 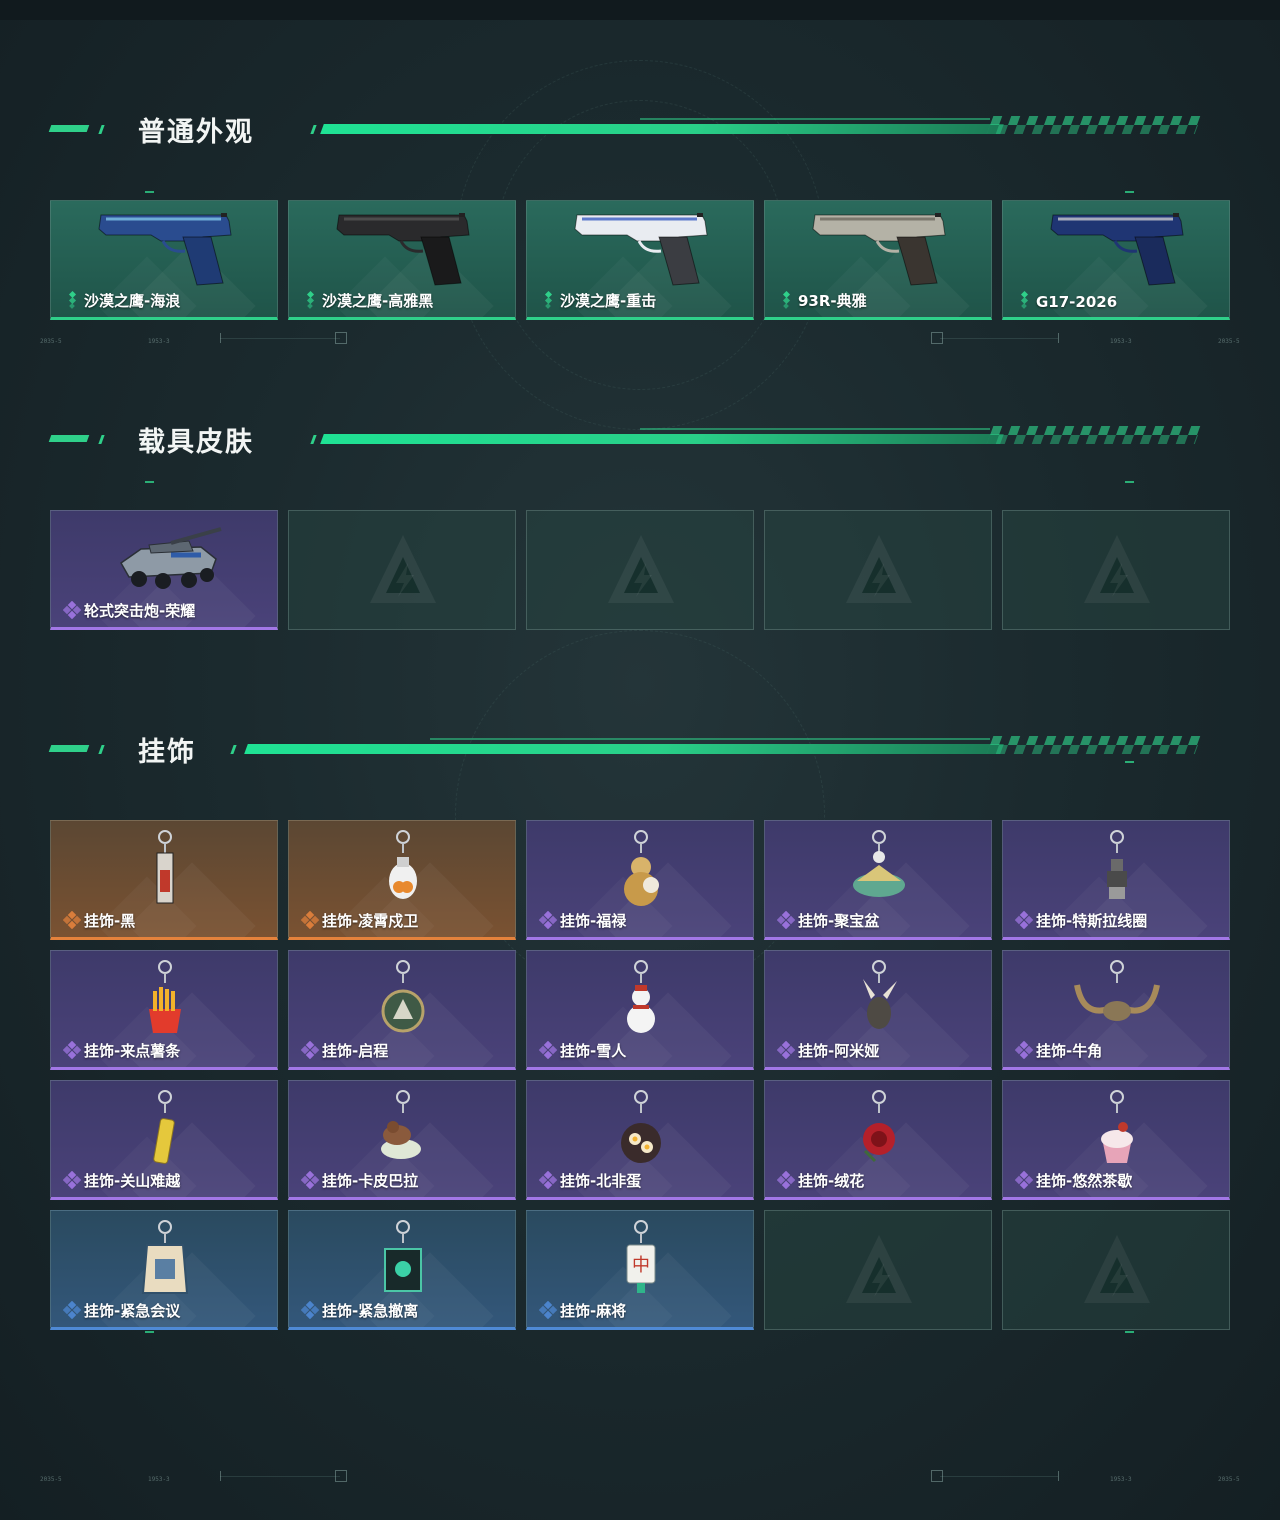 I want to click on item-card: 挂饰-绒花, so click(x=878, y=1140).